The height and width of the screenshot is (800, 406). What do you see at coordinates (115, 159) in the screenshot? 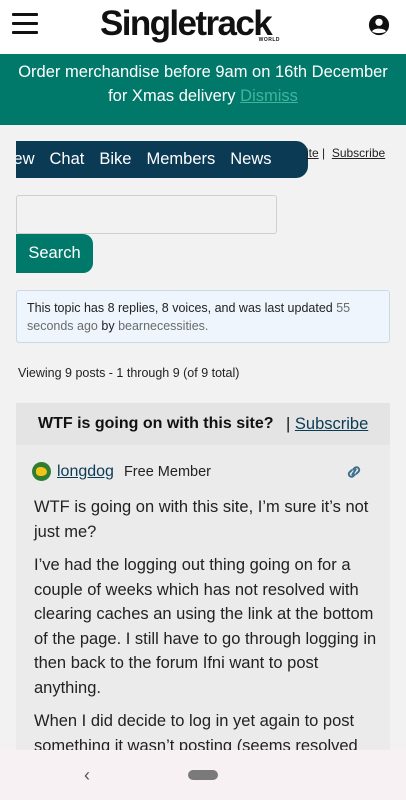
I see `tab-bike: Bike` at bounding box center [115, 159].